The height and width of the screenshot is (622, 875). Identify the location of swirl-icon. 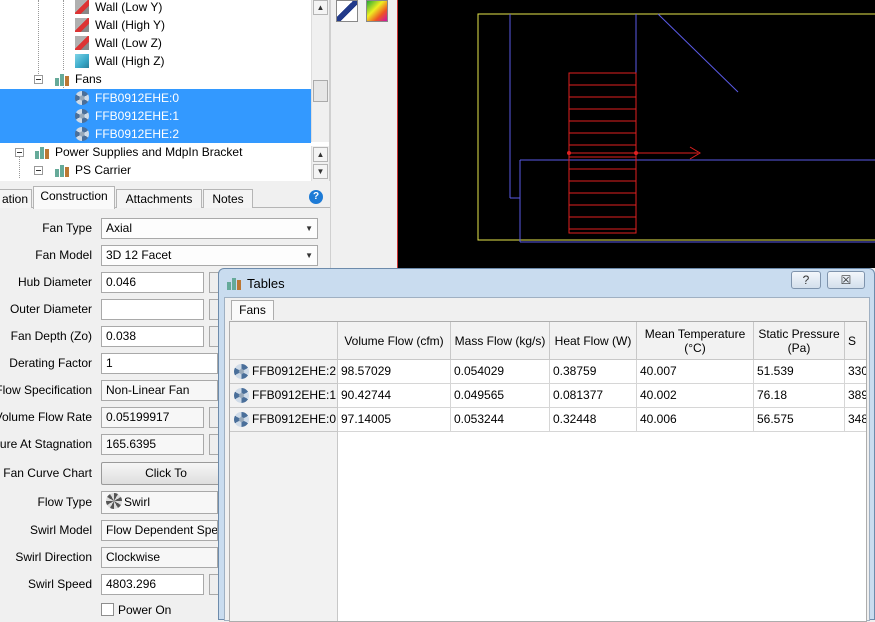
(114, 501).